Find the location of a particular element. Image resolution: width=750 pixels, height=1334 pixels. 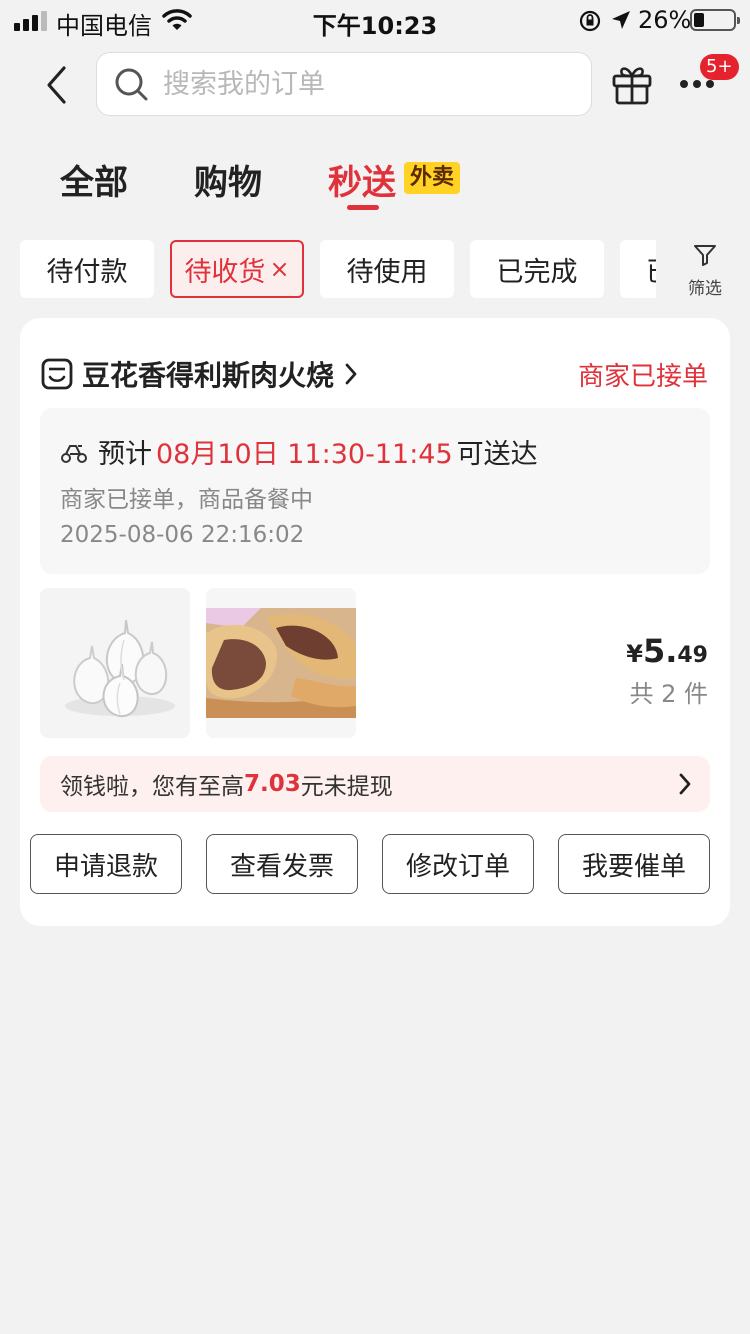

close-icon: × is located at coordinates (279, 269).